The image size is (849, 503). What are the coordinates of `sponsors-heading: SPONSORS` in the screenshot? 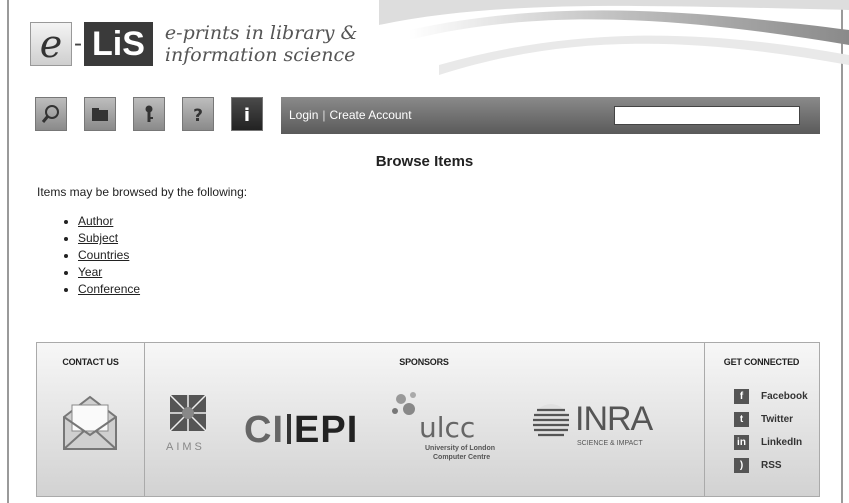 It's located at (424, 362).